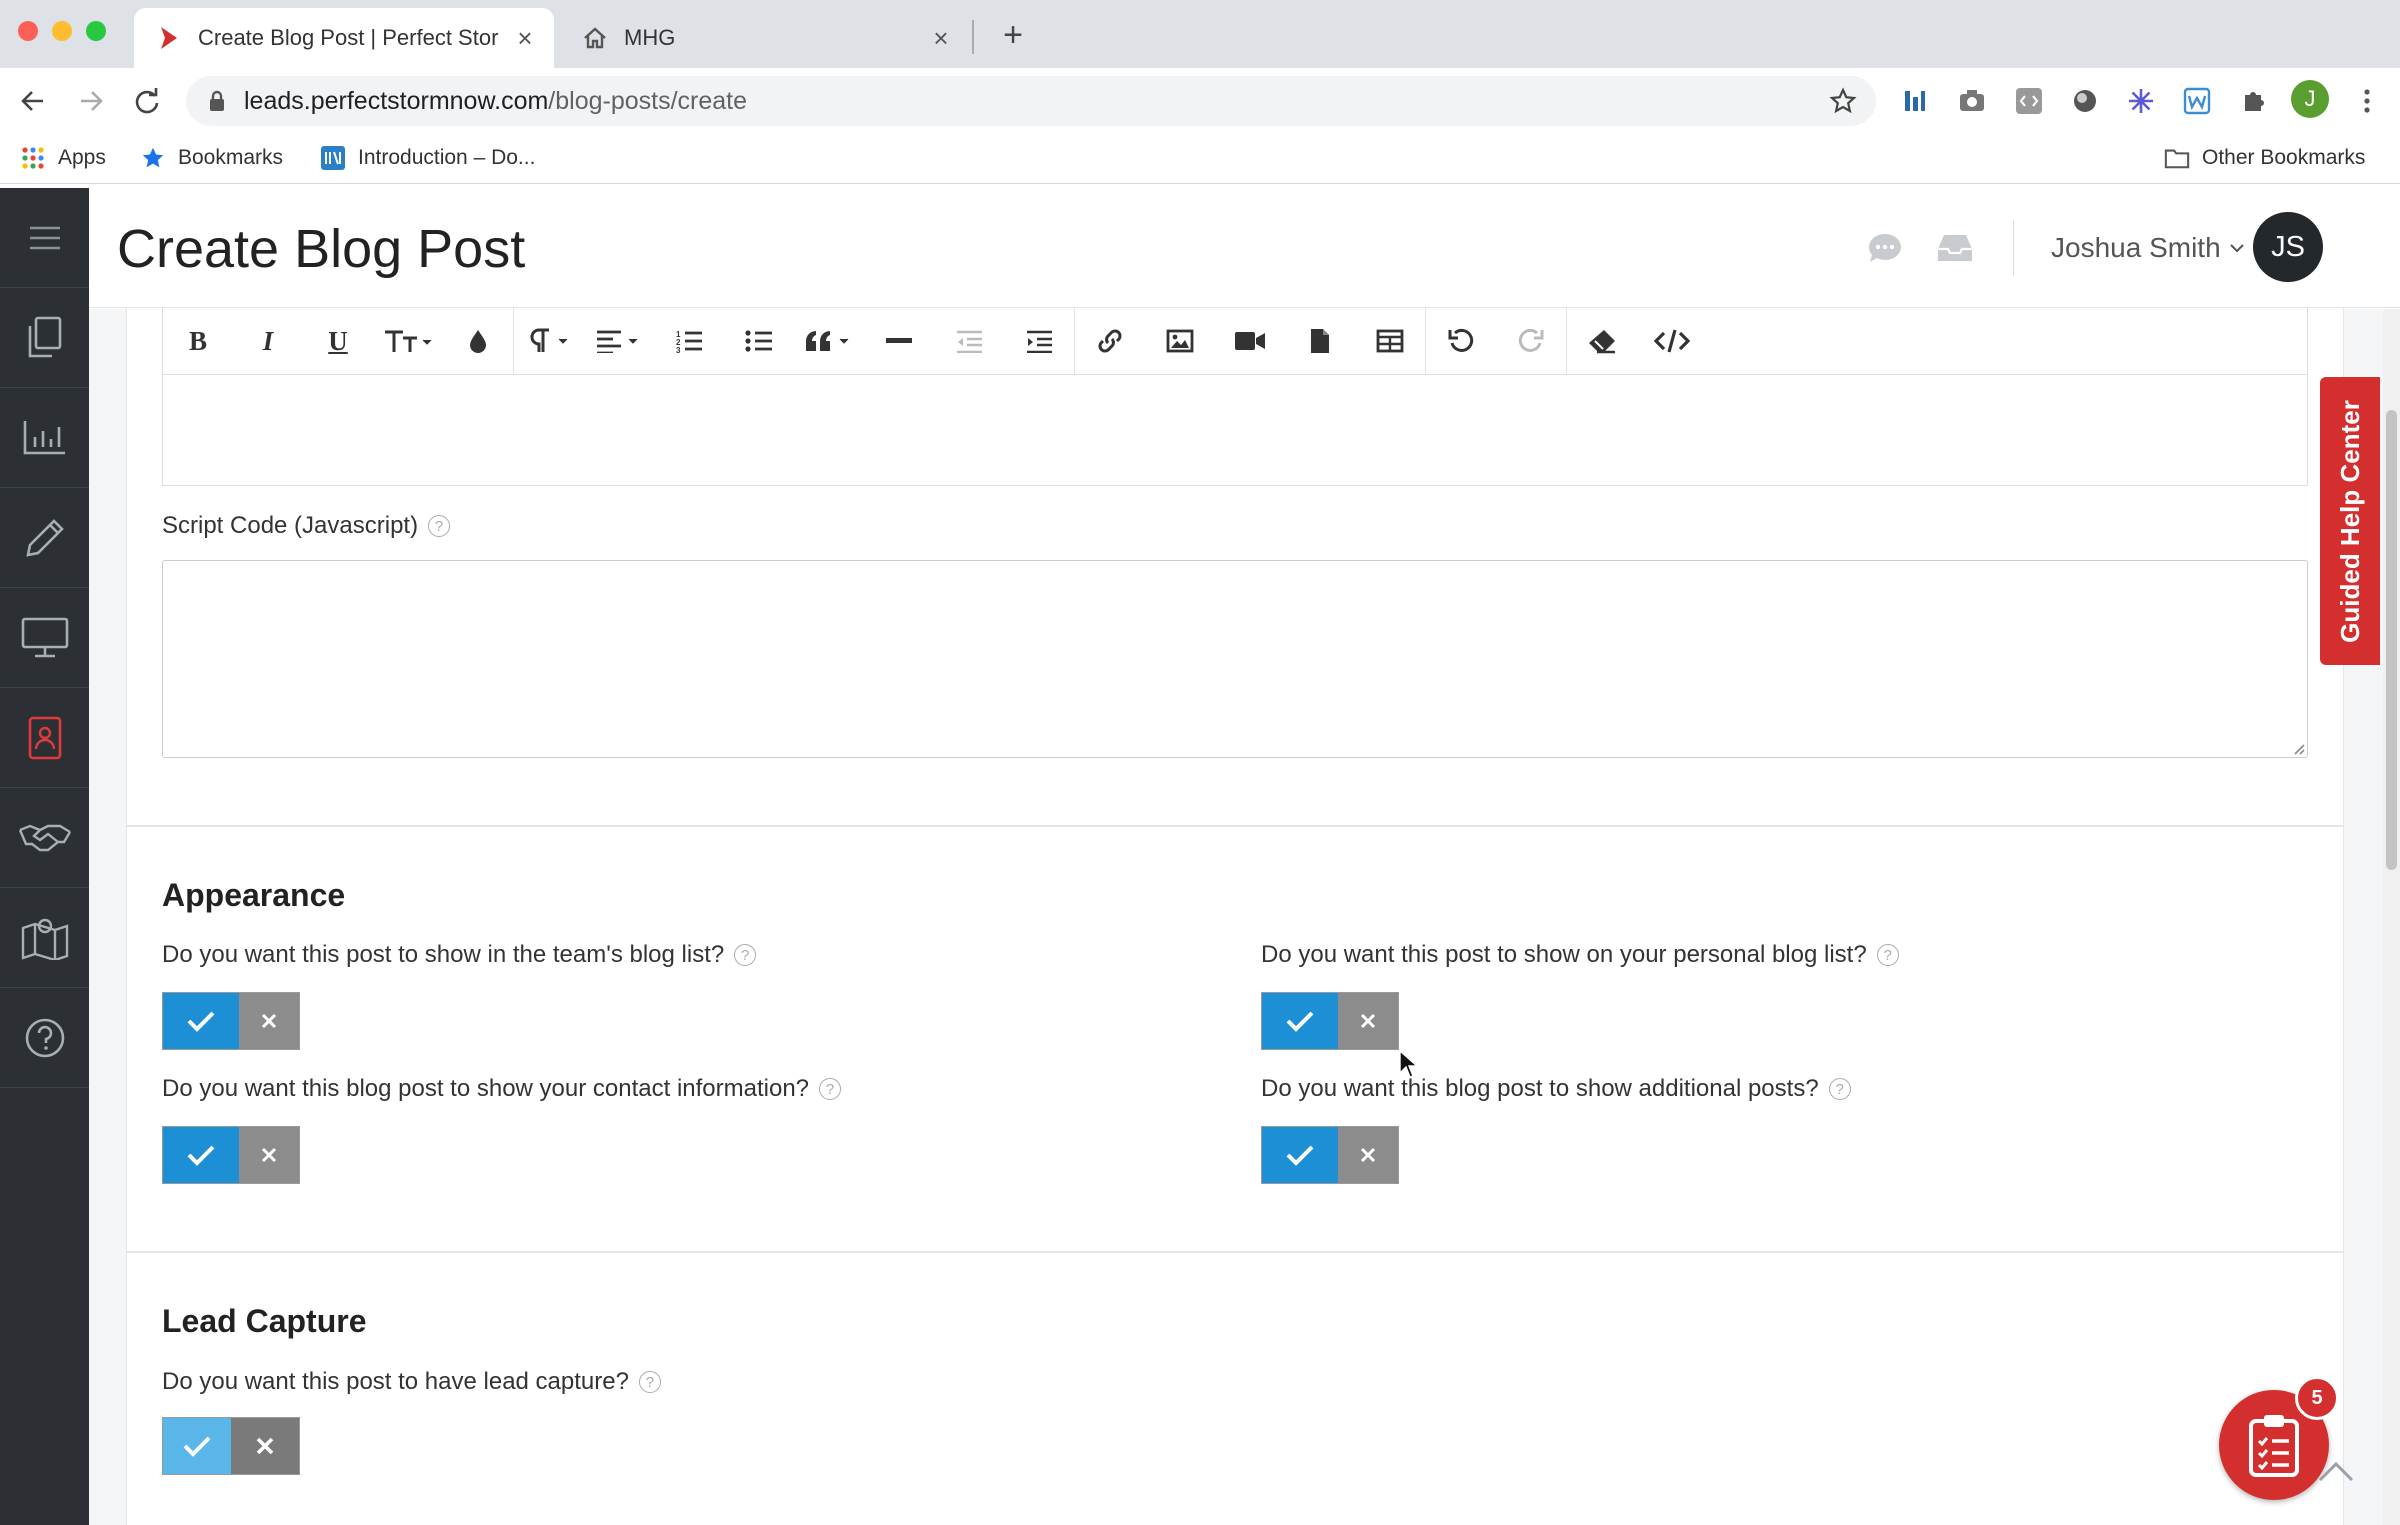 Image resolution: width=2400 pixels, height=1525 pixels. Describe the element at coordinates (549, 341) in the screenshot. I see `paragraph-style-button` at that location.